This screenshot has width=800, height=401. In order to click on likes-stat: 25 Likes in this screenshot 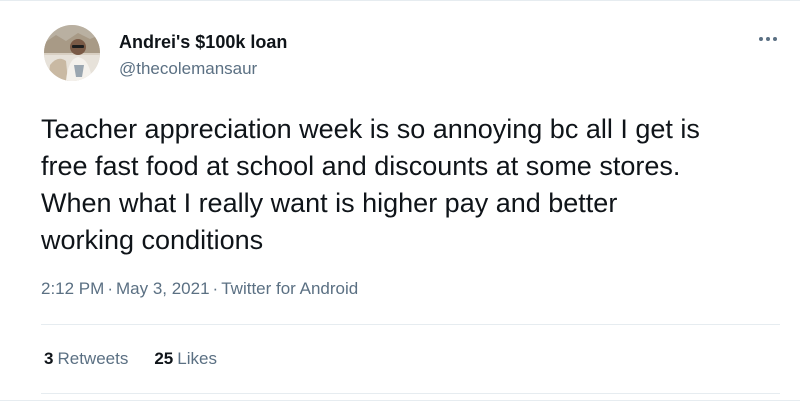, I will do `click(185, 359)`.